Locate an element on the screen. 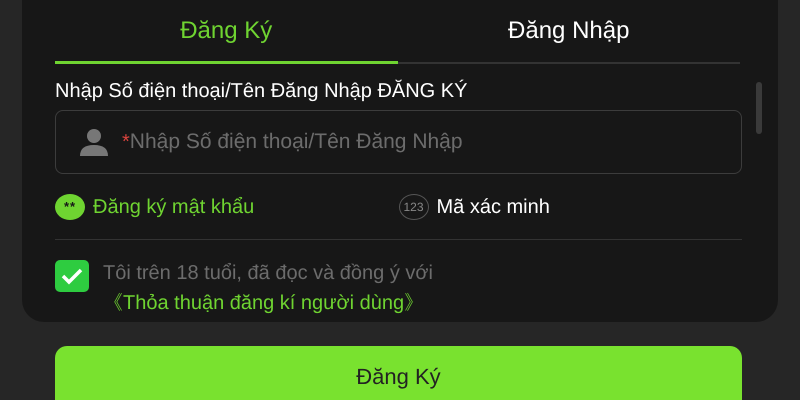 This screenshot has height=400, width=800. terms-link: 《Thỏa thuận đăng kí người dùng》 is located at coordinates (263, 303).